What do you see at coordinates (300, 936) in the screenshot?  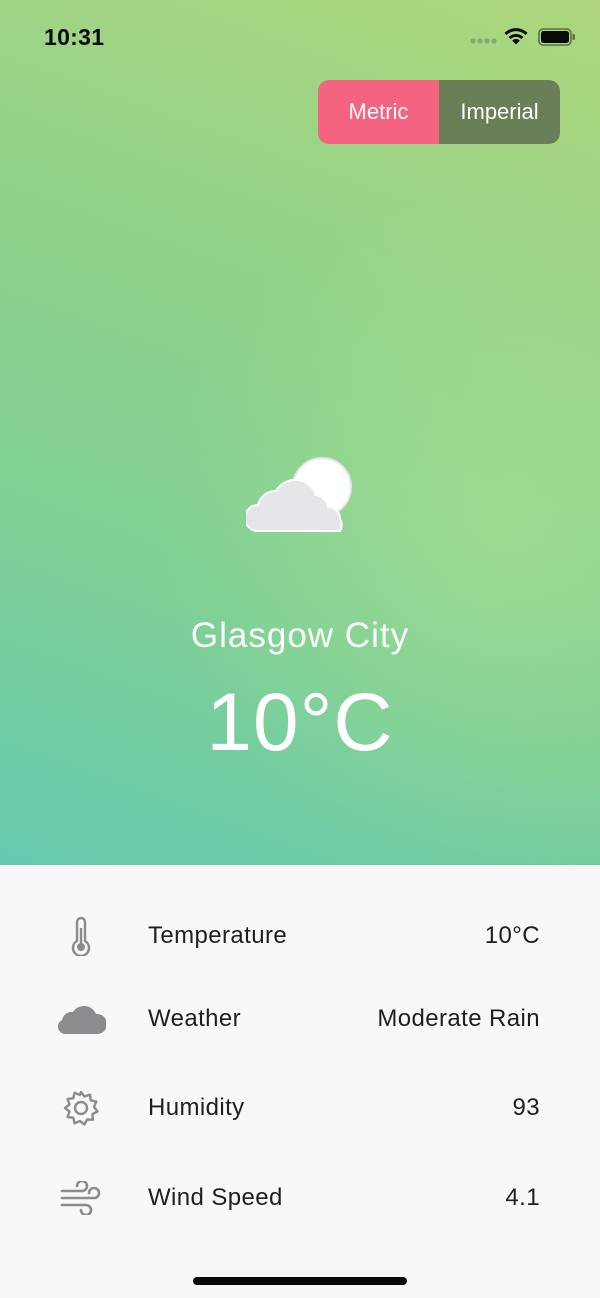 I see `detail-row-temperature: Temperature 10°C` at bounding box center [300, 936].